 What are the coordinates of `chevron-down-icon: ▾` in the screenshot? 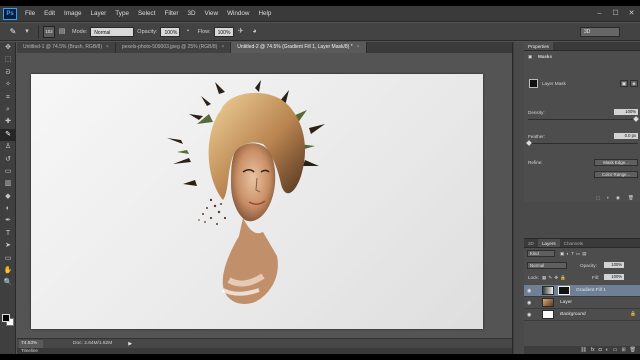 It's located at (27, 32).